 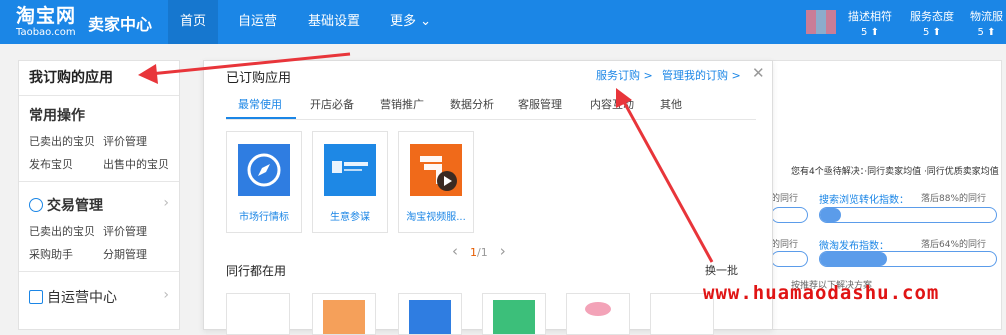 What do you see at coordinates (148, 74) in the screenshot?
I see `arrow-head-icon` at bounding box center [148, 74].